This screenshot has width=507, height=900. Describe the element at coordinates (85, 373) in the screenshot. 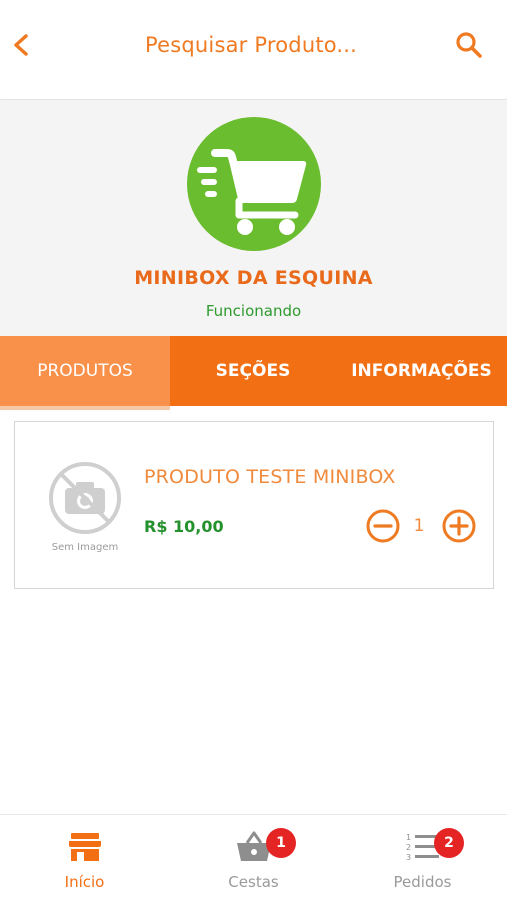

I see `tab-produtos: PRODUTOS` at that location.